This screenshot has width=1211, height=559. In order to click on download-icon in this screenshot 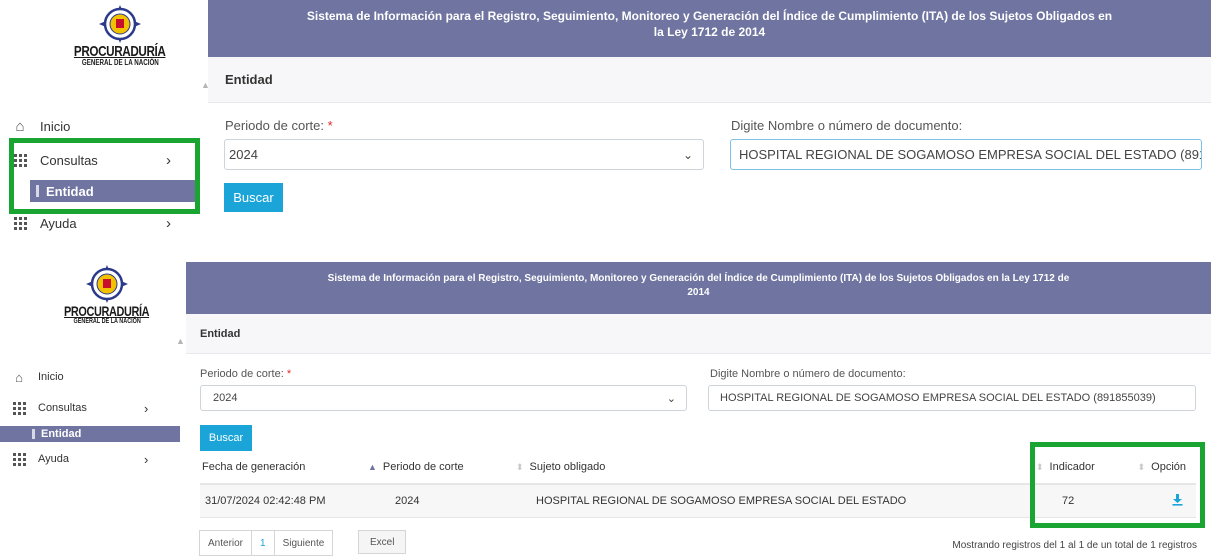, I will do `click(1177, 499)`.